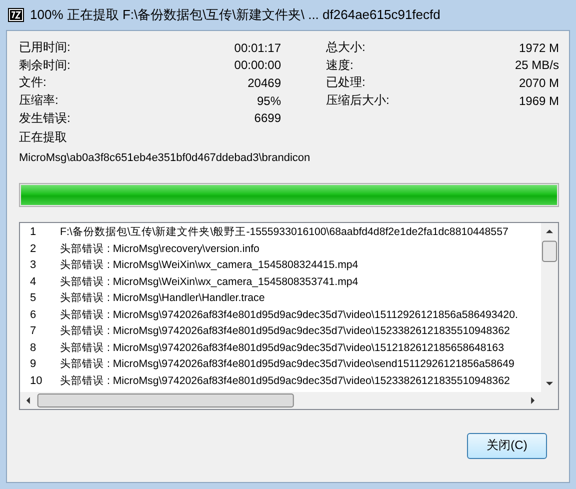 This screenshot has height=489, width=576. Describe the element at coordinates (264, 83) in the screenshot. I see `stat-value: 20469` at that location.